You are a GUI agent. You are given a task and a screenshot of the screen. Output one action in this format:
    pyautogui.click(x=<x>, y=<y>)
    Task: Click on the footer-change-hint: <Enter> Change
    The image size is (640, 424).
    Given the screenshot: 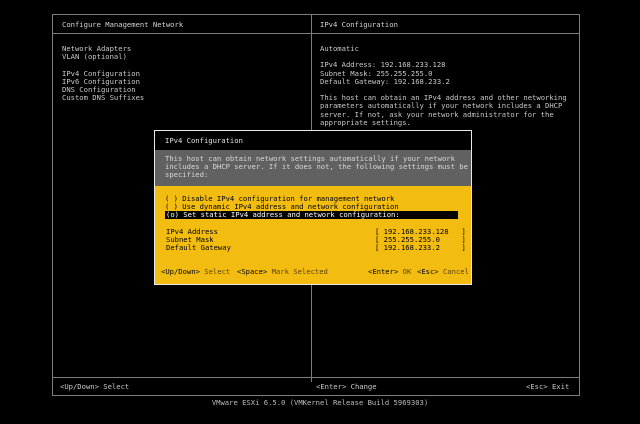 What is the action you would take?
    pyautogui.click(x=346, y=386)
    